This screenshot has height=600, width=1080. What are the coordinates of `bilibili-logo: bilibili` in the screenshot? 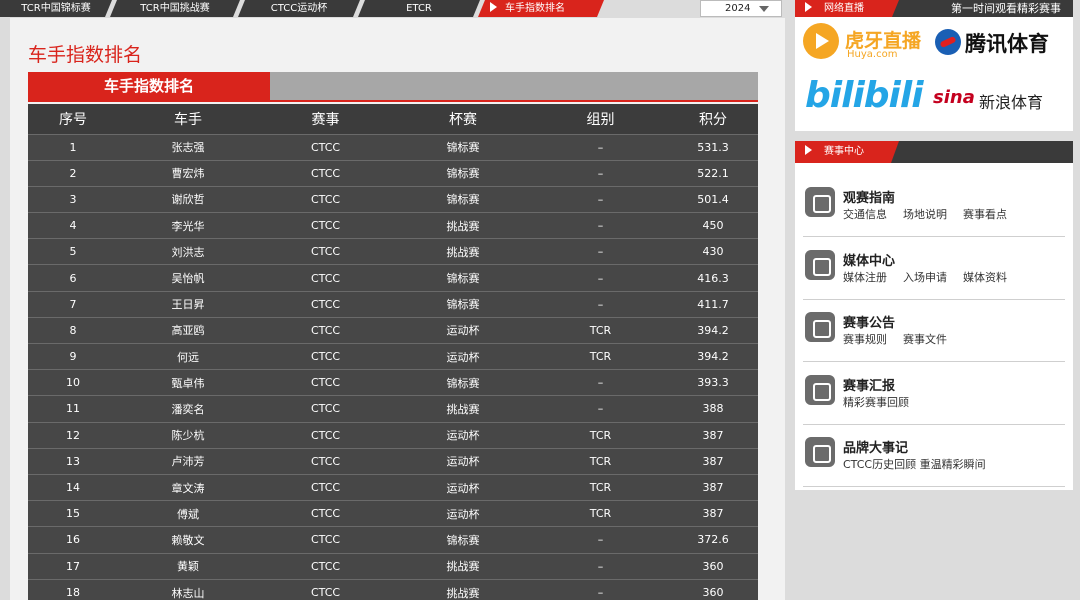 It's located at (864, 95).